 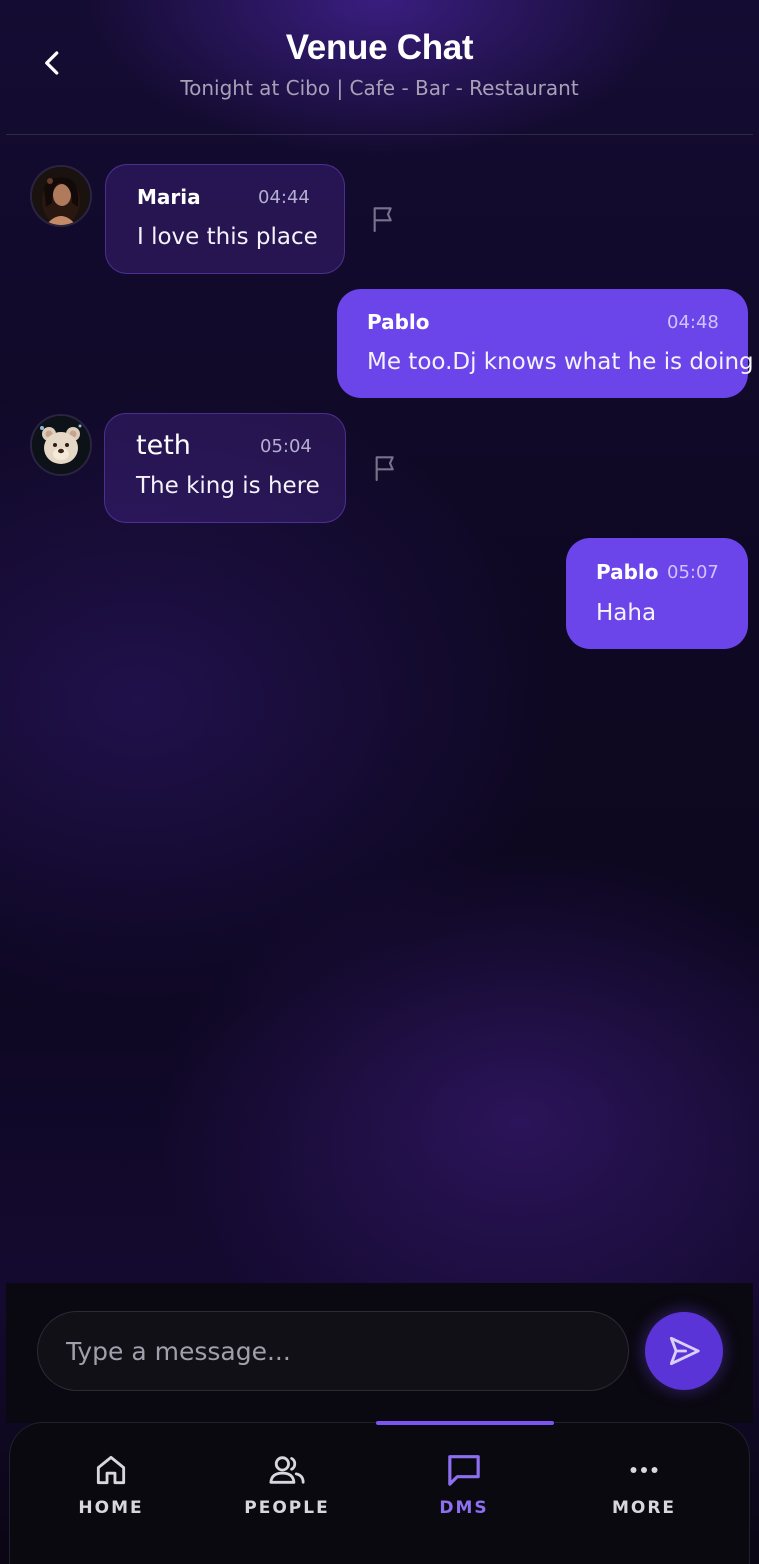 What do you see at coordinates (286, 446) in the screenshot?
I see `message-time: 05:04` at bounding box center [286, 446].